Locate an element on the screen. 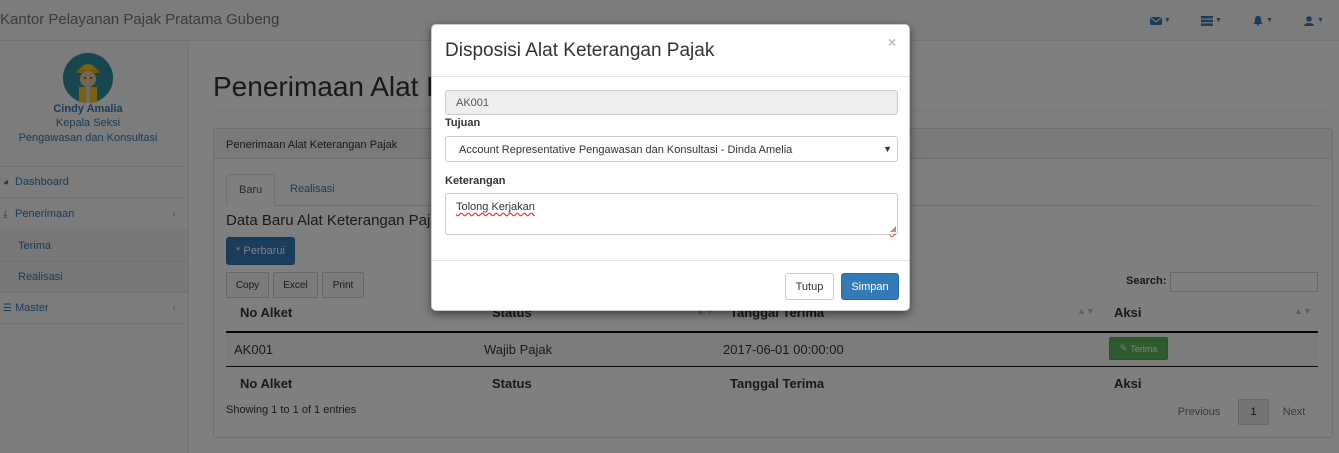  tutup-button: Tutup is located at coordinates (809, 286).